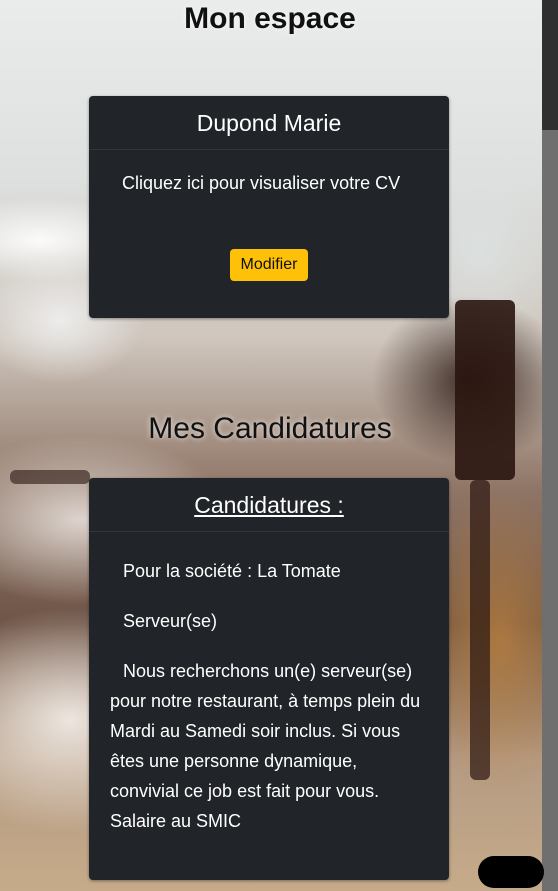 This screenshot has height=891, width=558. Describe the element at coordinates (550, 65) in the screenshot. I see `scrollbar-thumb` at that location.